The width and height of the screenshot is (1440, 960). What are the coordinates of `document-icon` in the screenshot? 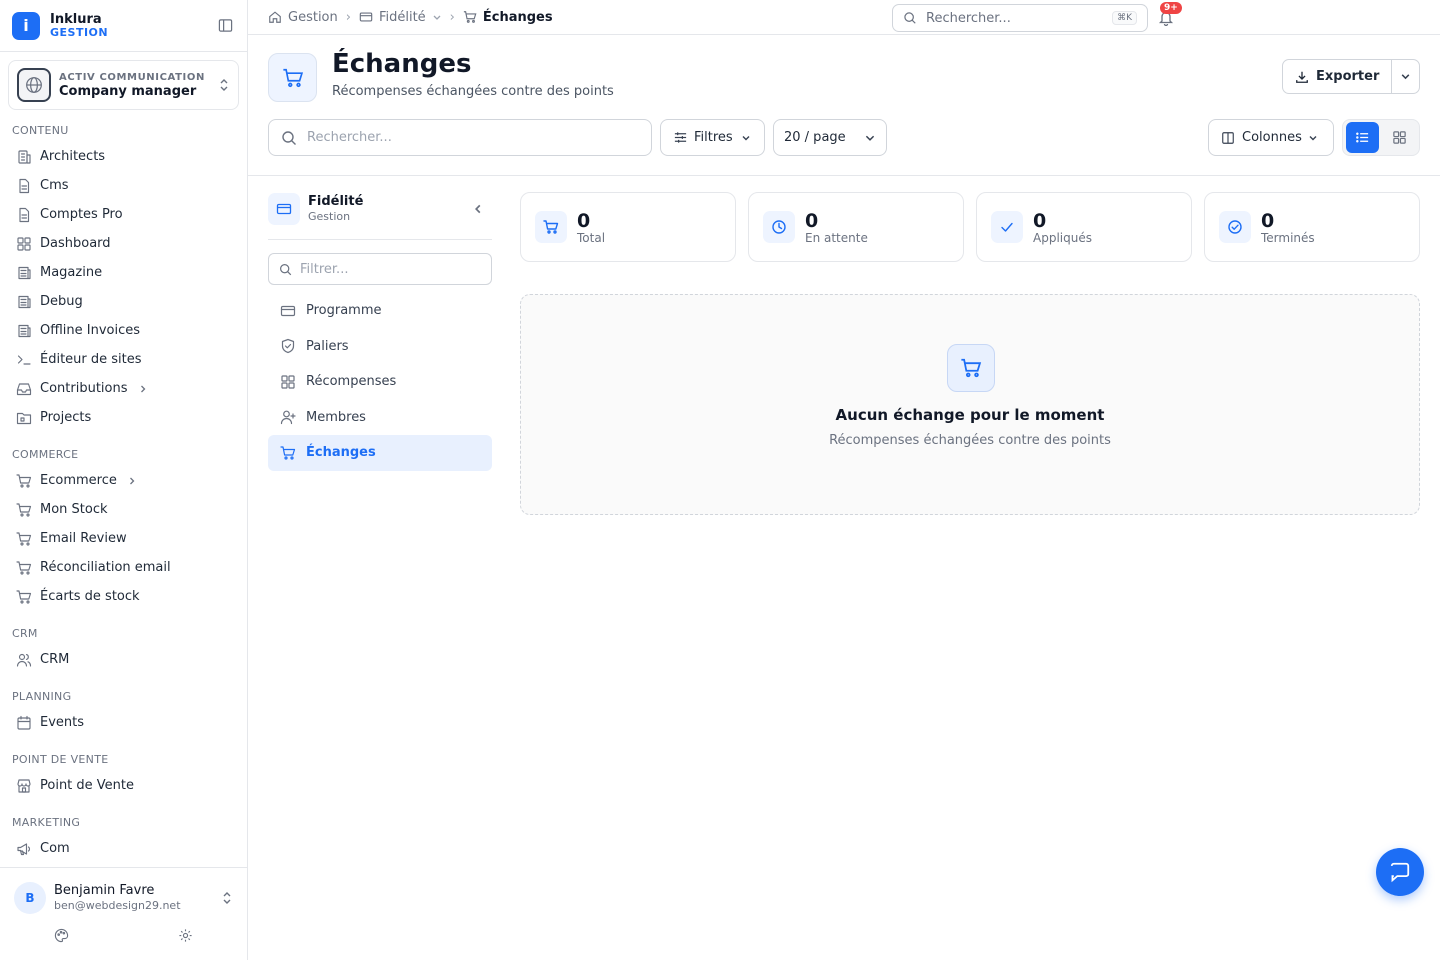 It's located at (24, 215).